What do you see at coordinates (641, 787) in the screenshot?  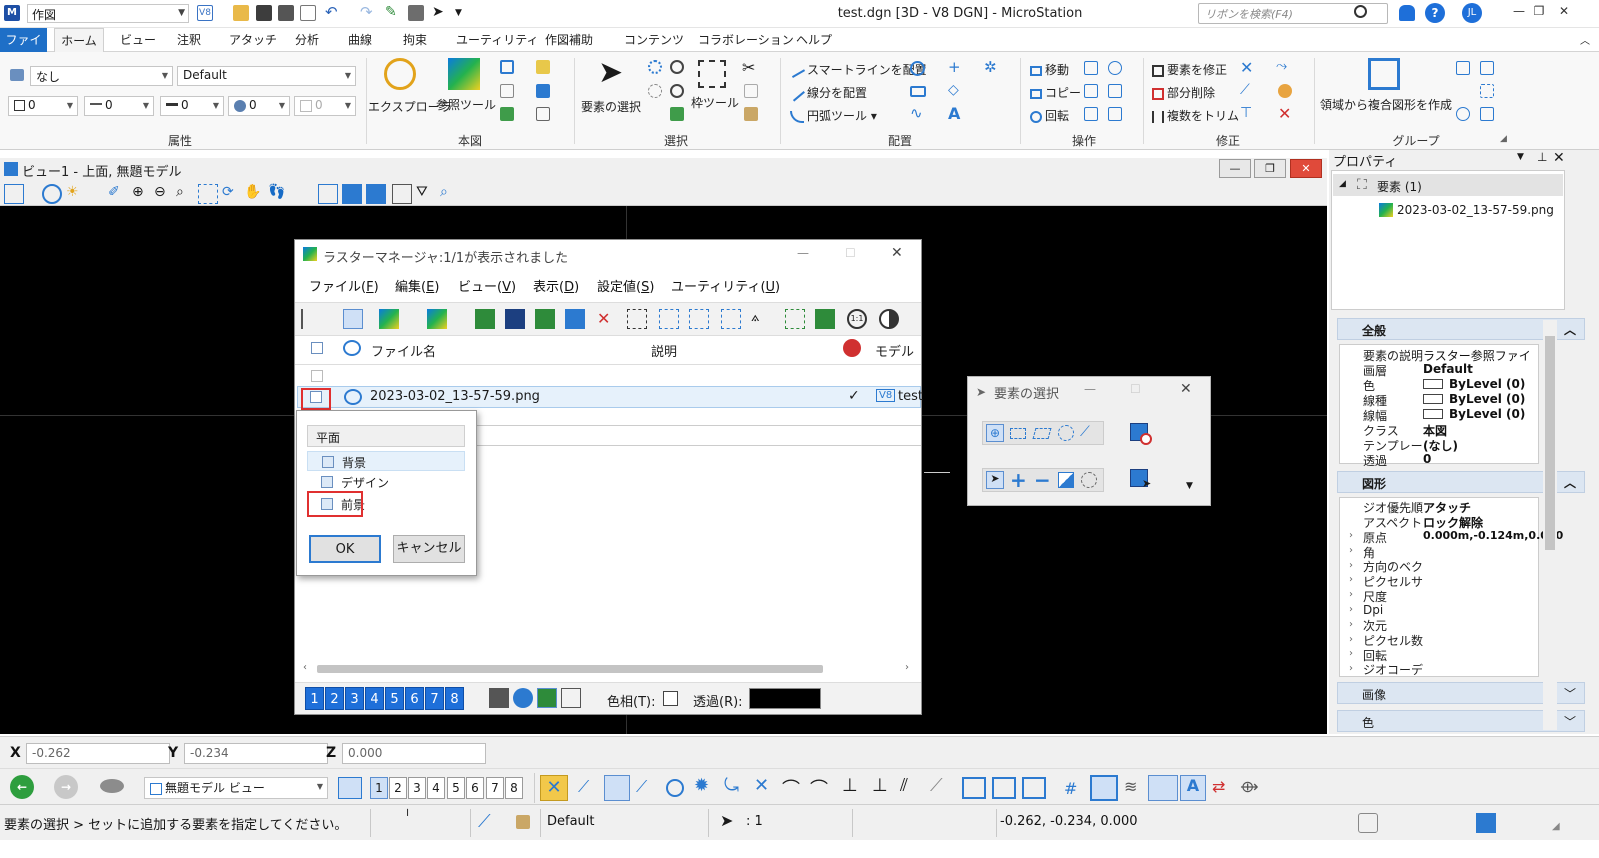 I see `midpoint-snap-icon: ⟋` at bounding box center [641, 787].